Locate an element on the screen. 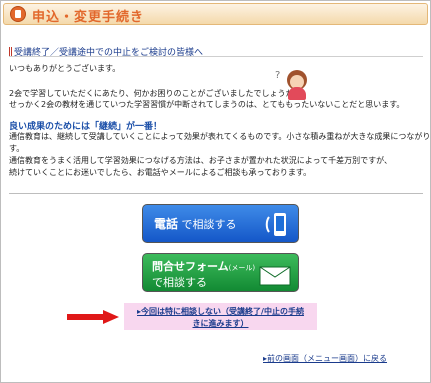  phone-consult-button: 電話 で相談する is located at coordinates (220, 223).